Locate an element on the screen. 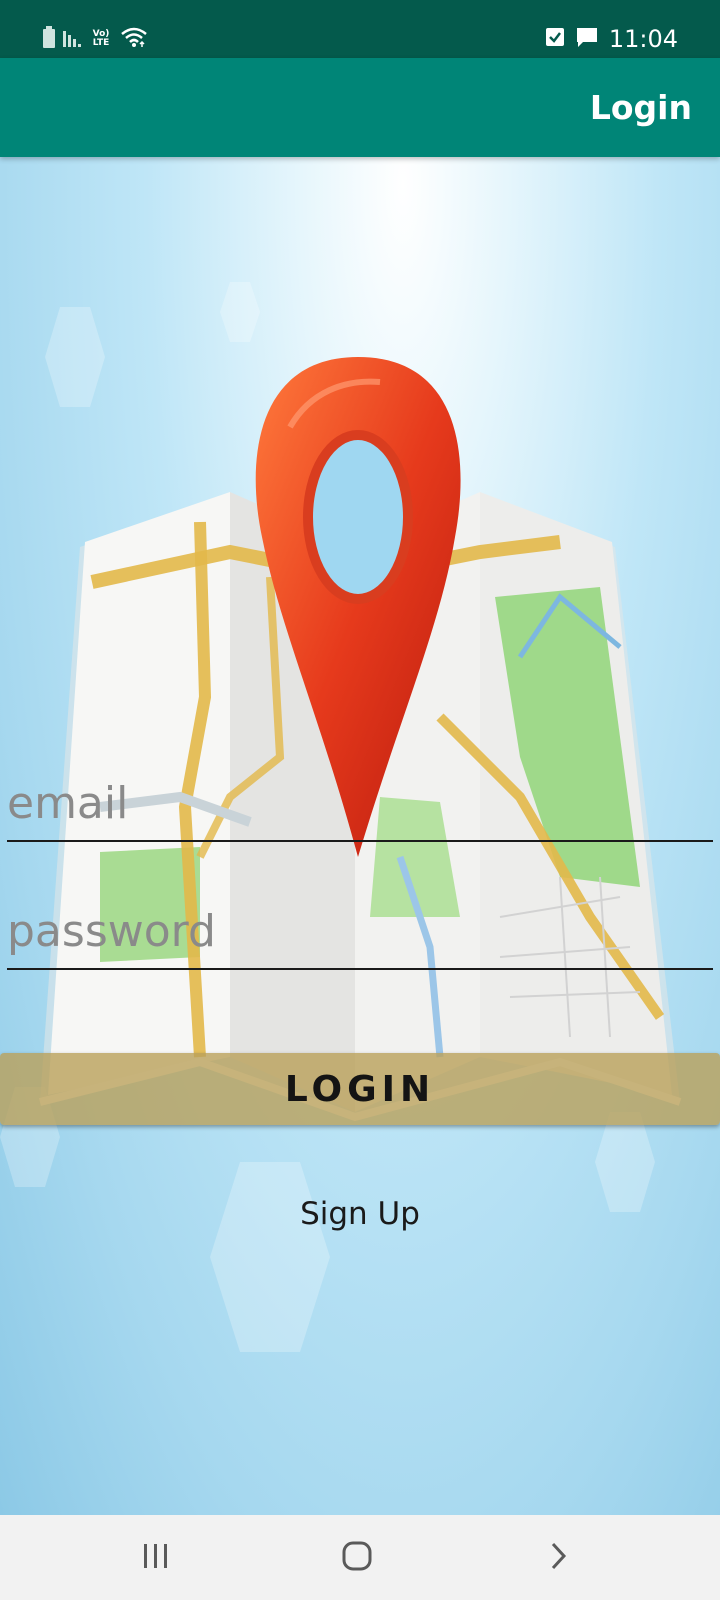 Image resolution: width=720 pixels, height=1600 pixels. back-icon is located at coordinates (558, 1558).